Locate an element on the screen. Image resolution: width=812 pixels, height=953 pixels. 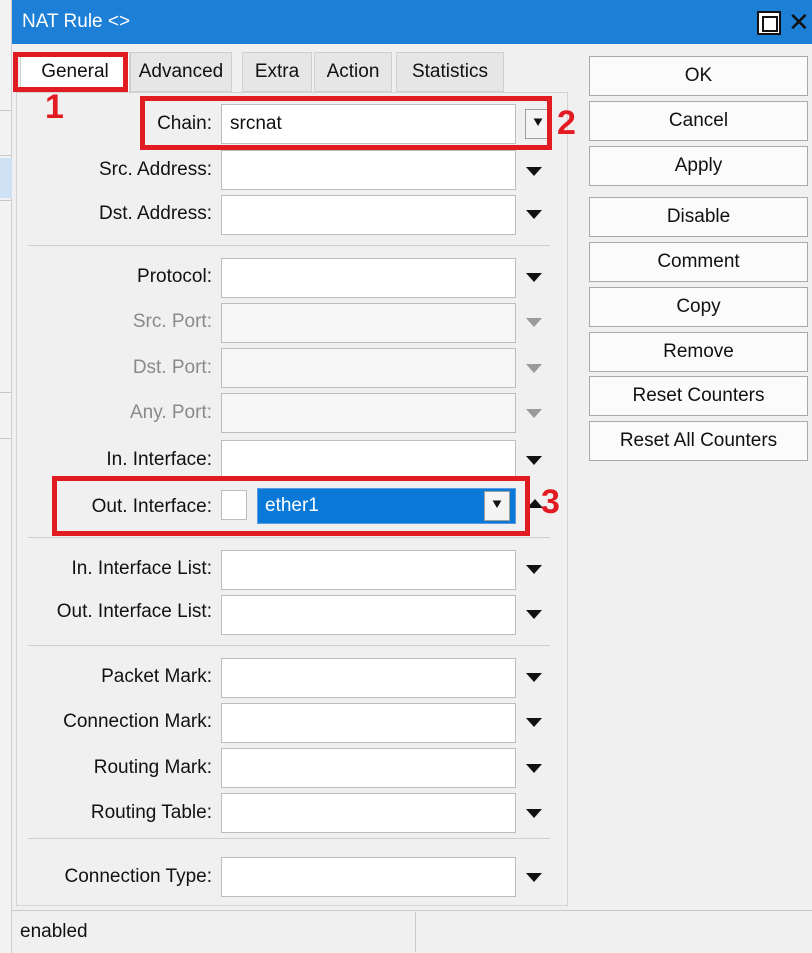
connection-mark-label: Connection Mark: is located at coordinates (137, 721).